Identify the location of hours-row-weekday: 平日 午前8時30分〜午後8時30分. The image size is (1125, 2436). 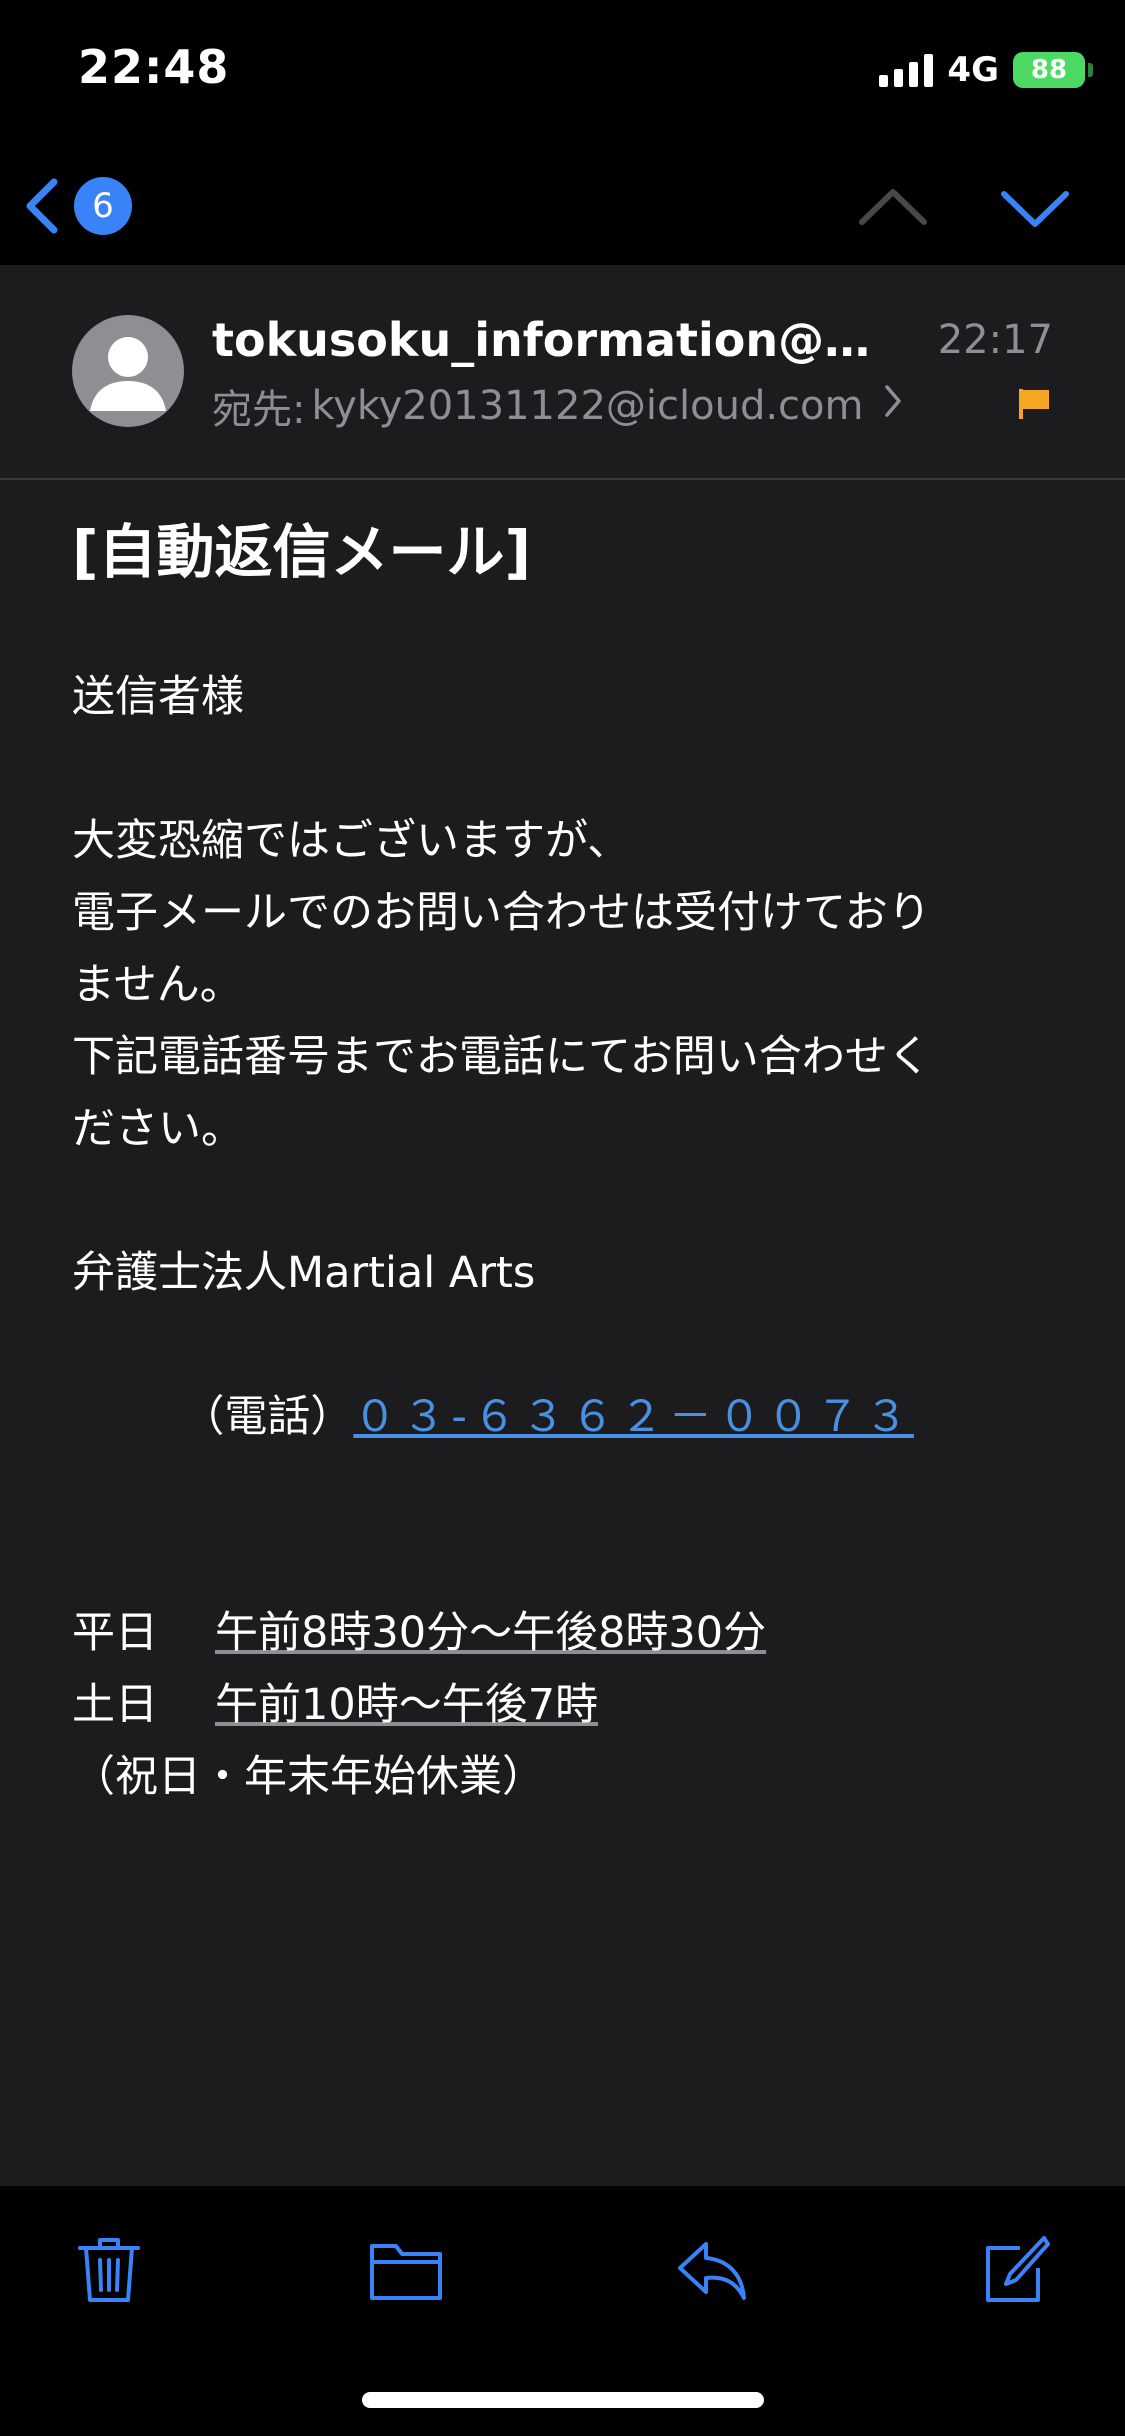
(567, 1633).